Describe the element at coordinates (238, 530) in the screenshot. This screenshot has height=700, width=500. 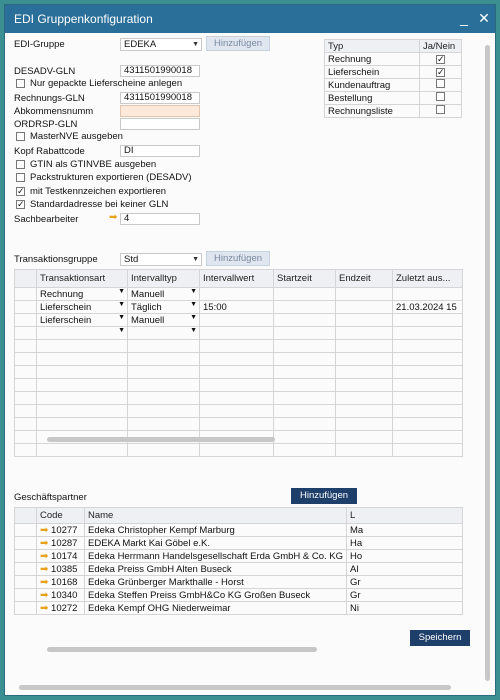
I see `table-row: ➡ 10277 Edeka Christopher Kempf Marburg Ma` at that location.